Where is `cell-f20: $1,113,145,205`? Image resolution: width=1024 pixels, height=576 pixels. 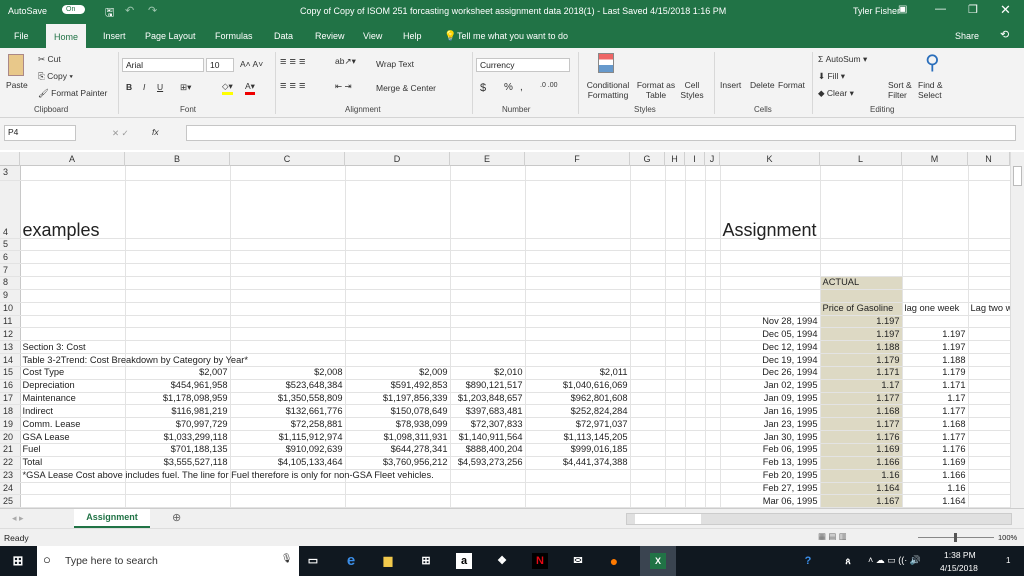
cell-f20: $1,113,145,205 is located at coordinates (578, 437).